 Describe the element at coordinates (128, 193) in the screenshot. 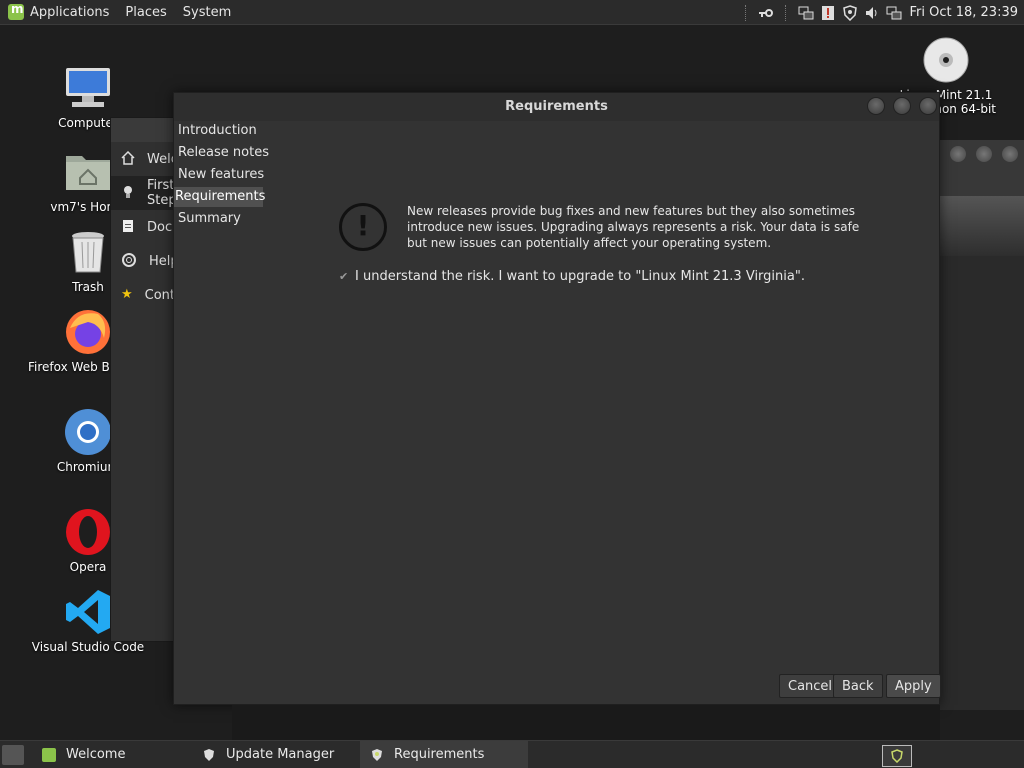

I see `bulb-icon` at that location.